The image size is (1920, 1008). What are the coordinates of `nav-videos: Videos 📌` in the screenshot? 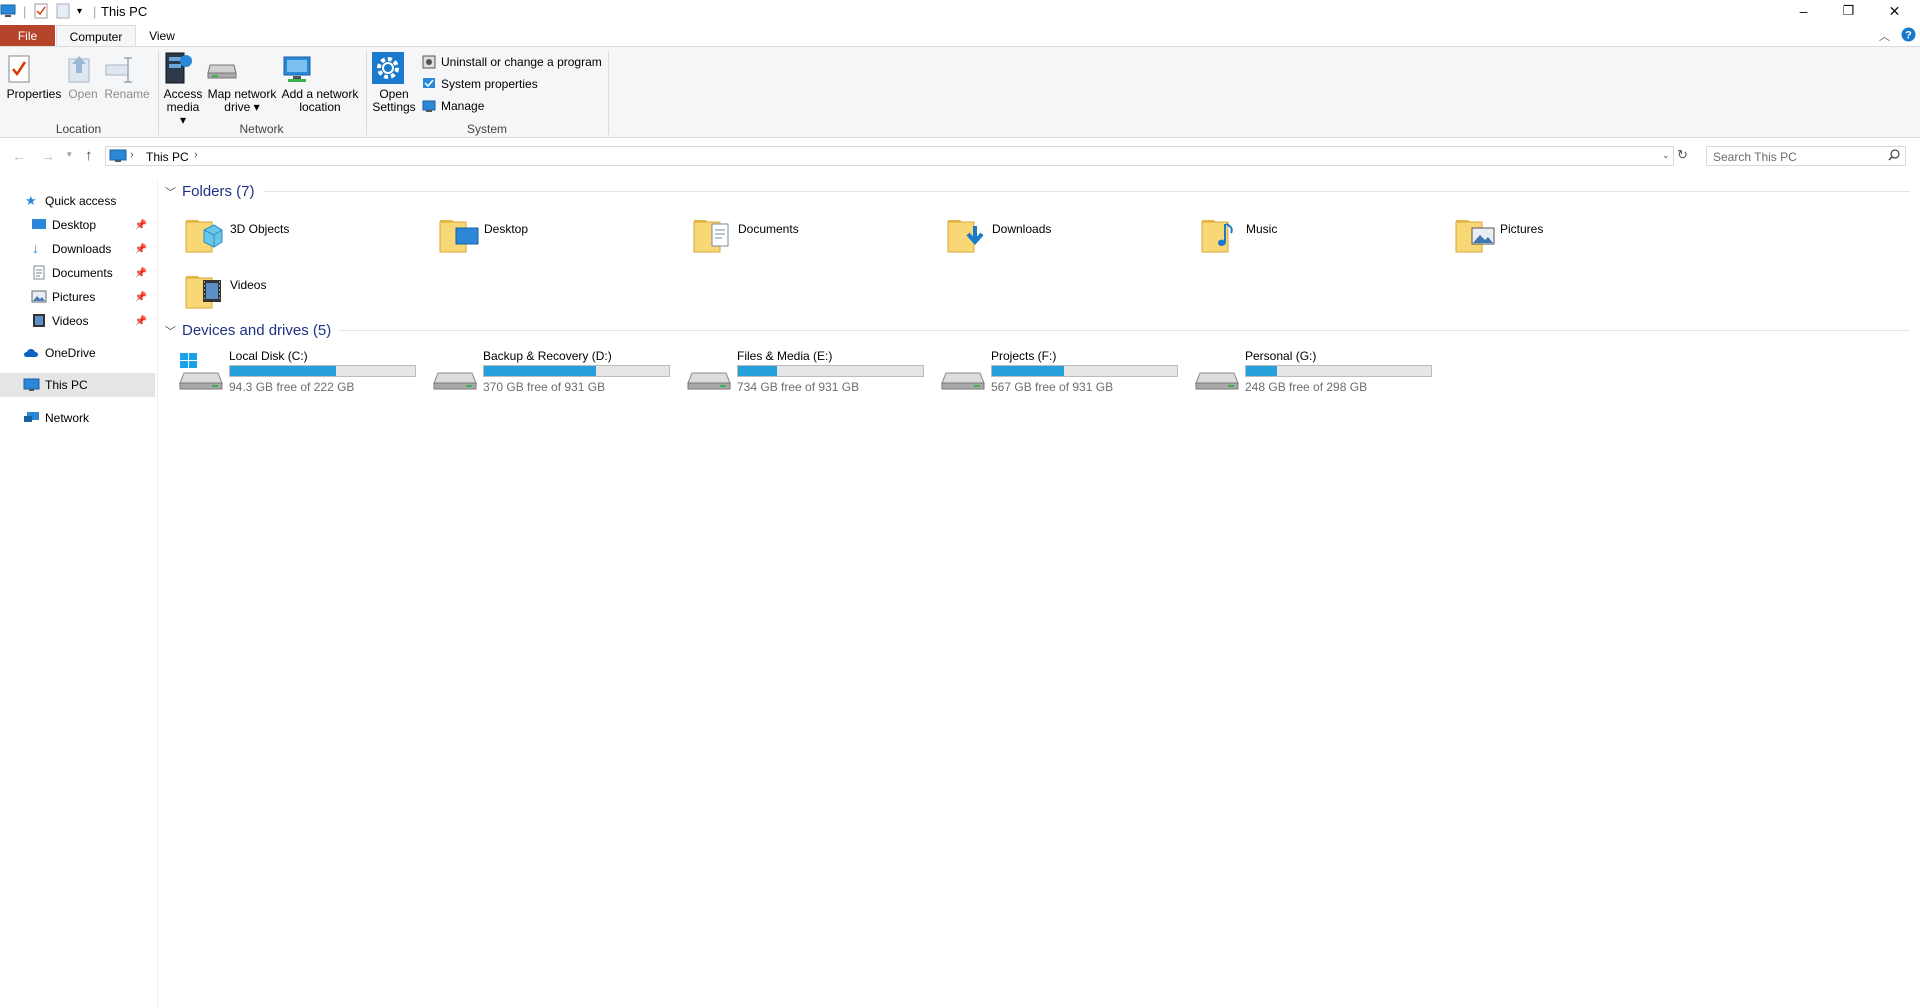 It's located at (77, 321).